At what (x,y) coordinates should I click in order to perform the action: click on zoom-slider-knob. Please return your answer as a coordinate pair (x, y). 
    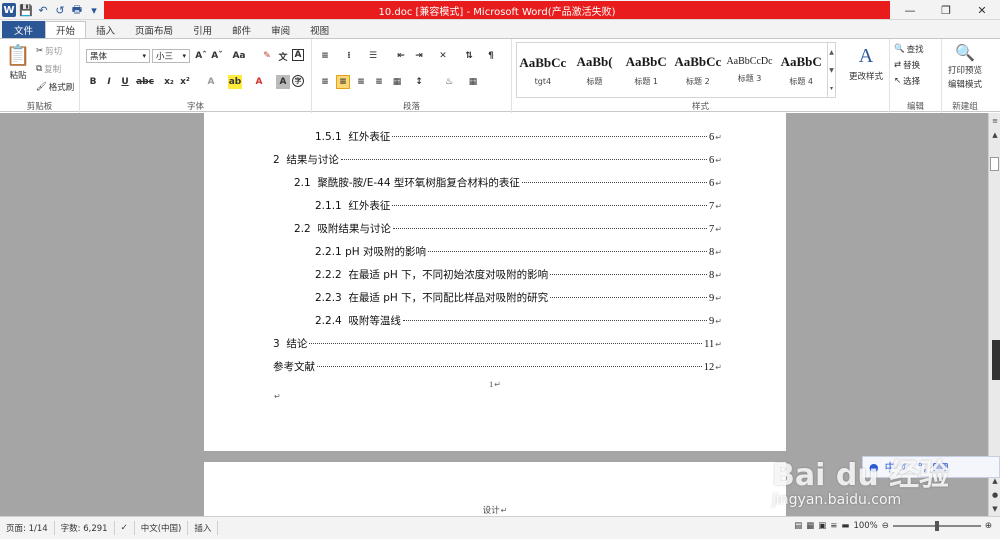
    Looking at the image, I should click on (936, 526).